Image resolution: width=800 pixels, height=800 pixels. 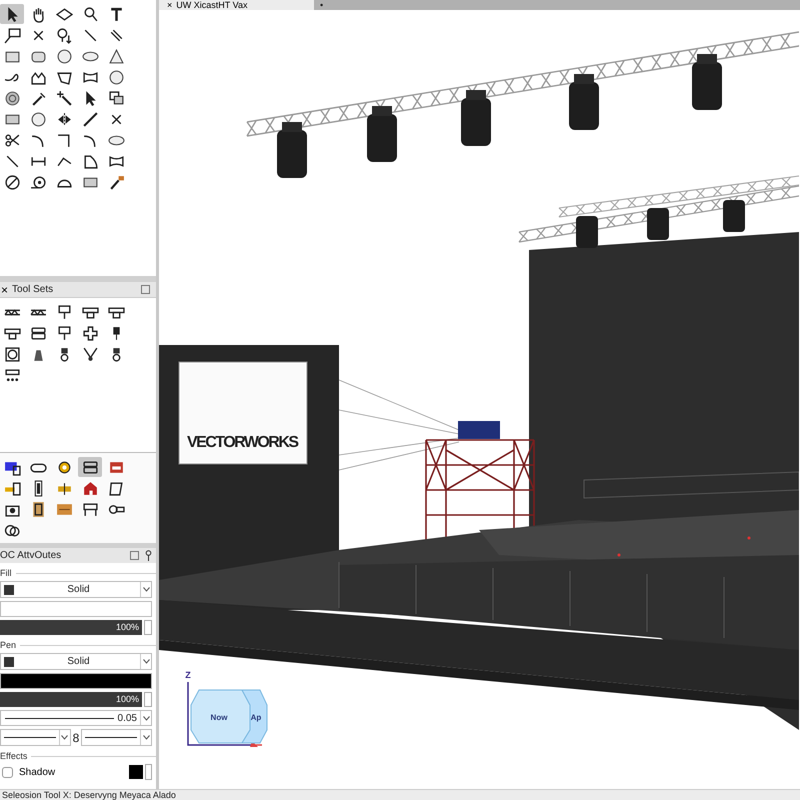 What do you see at coordinates (256, 717) in the screenshot?
I see `cube-face-label: Ap` at bounding box center [256, 717].